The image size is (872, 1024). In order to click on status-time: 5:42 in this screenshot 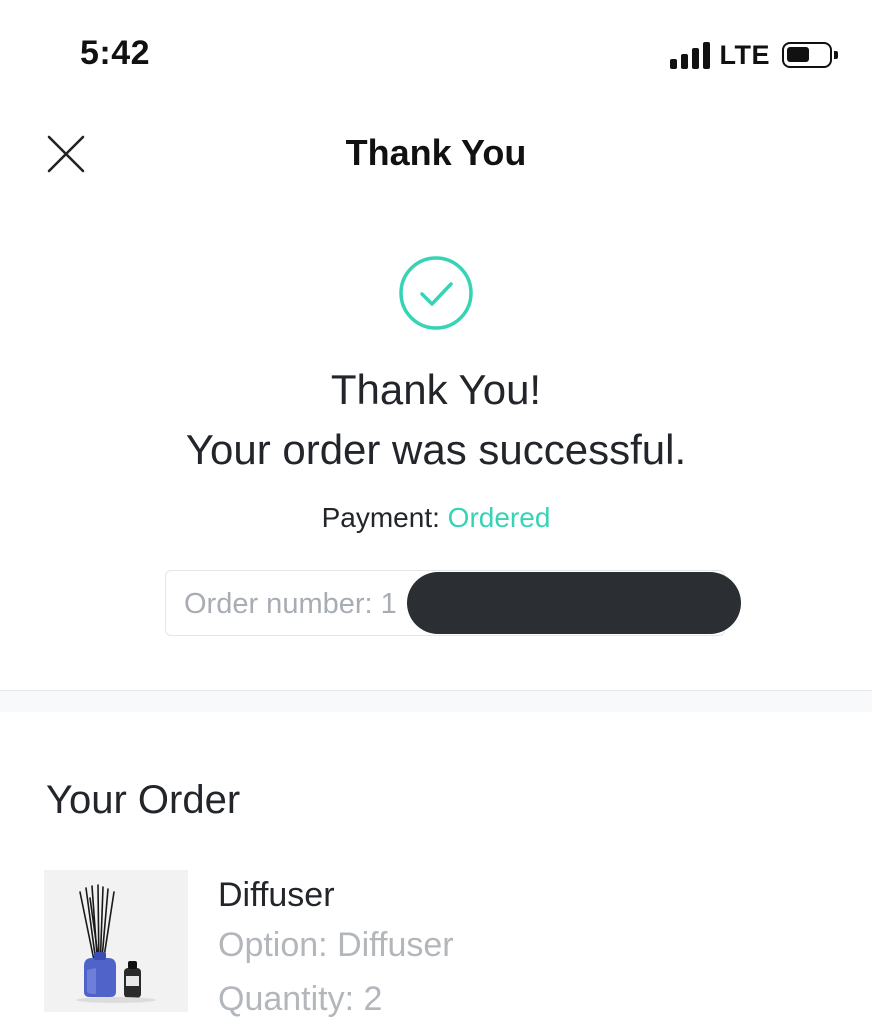, I will do `click(115, 53)`.